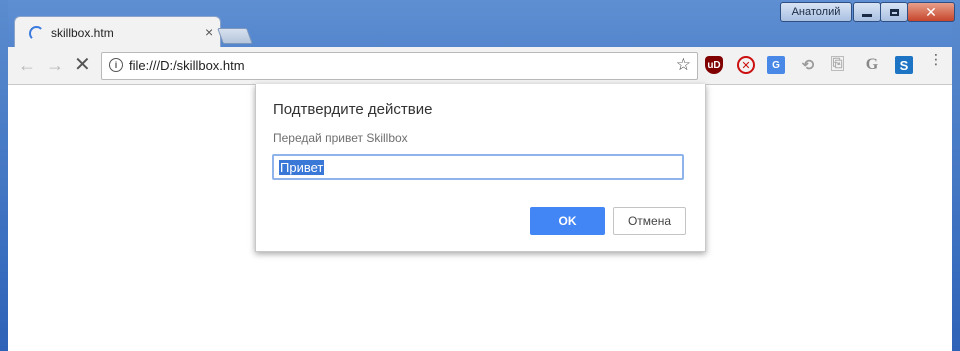 The height and width of the screenshot is (351, 960). What do you see at coordinates (36, 33) in the screenshot?
I see `loading-spinner-icon` at bounding box center [36, 33].